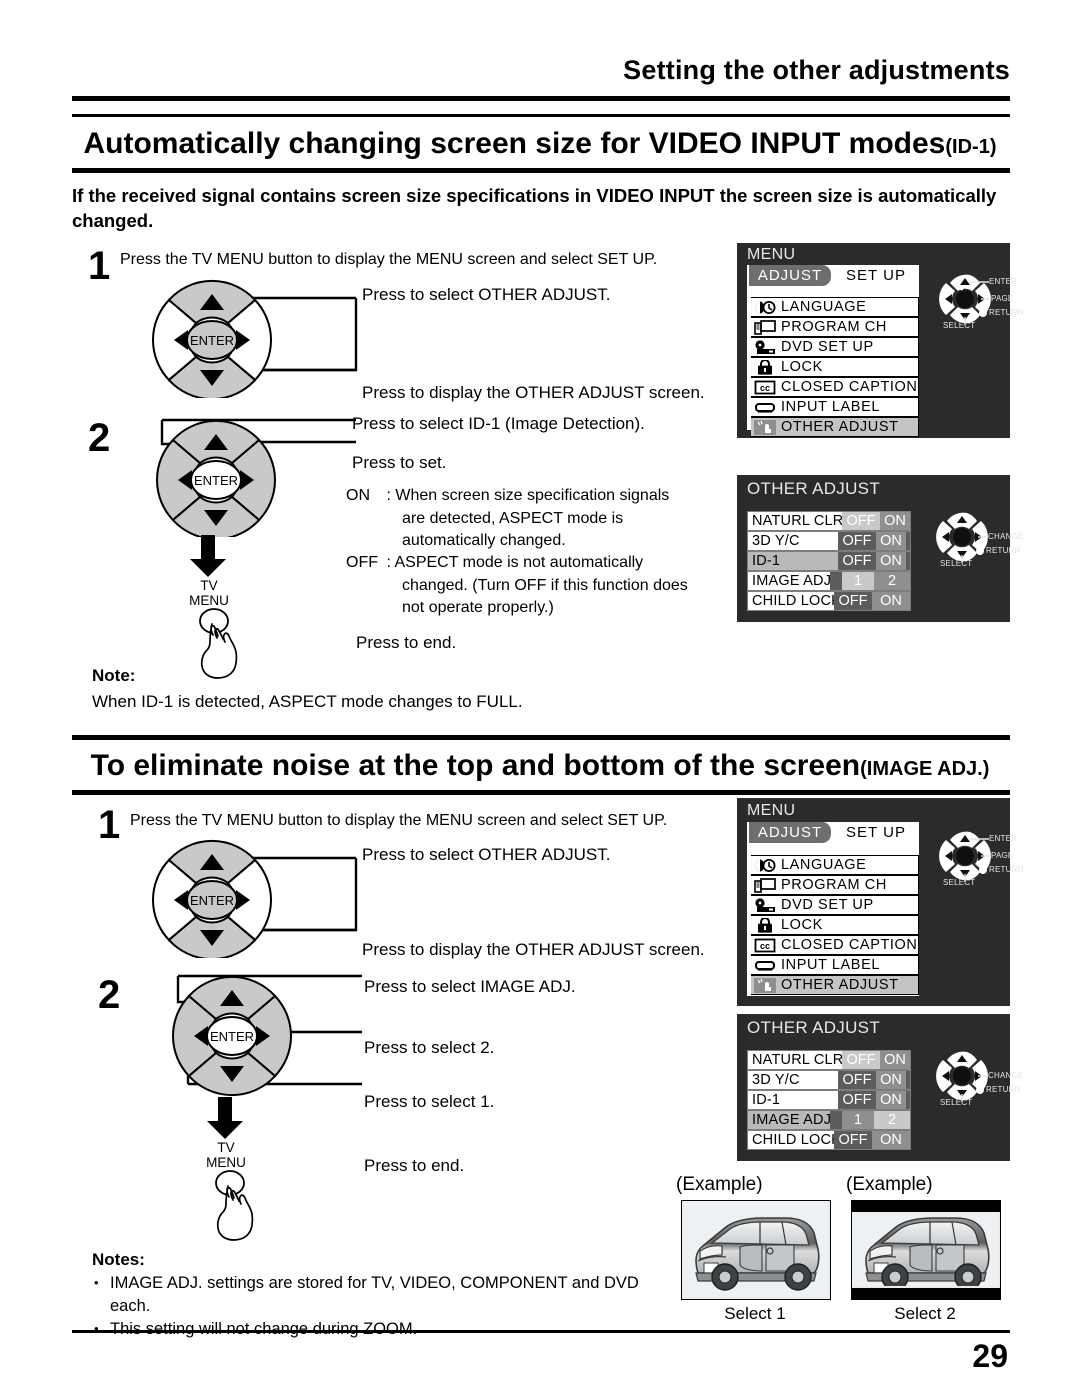 The image size is (1080, 1397). I want to click on nav-label-select-3: SELECT, so click(959, 882).